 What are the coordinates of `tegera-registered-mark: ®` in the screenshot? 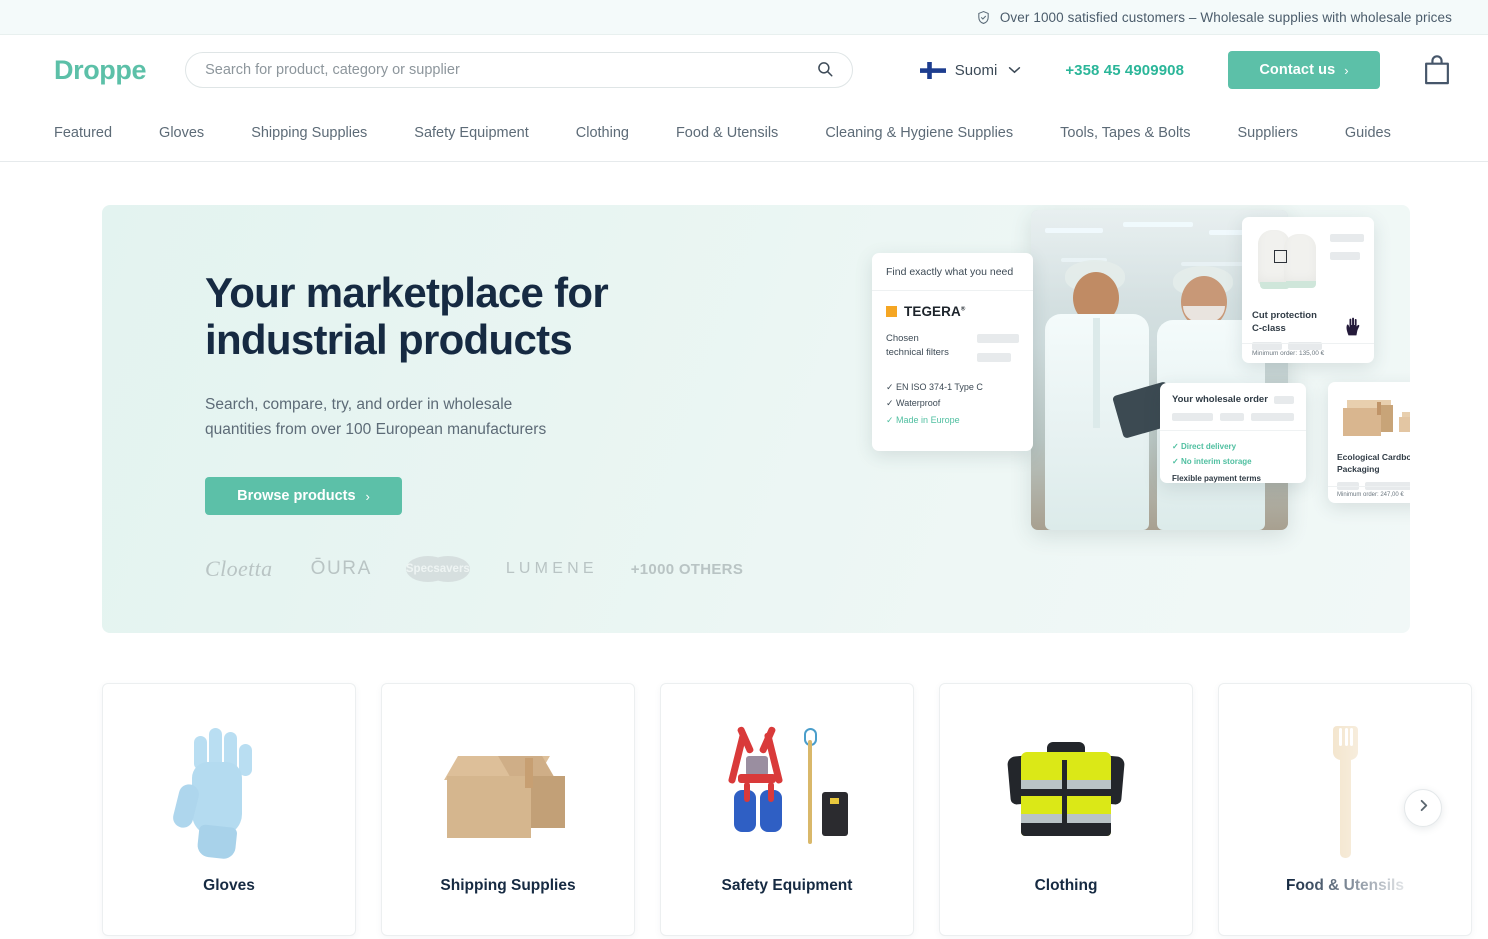 It's located at (963, 309).